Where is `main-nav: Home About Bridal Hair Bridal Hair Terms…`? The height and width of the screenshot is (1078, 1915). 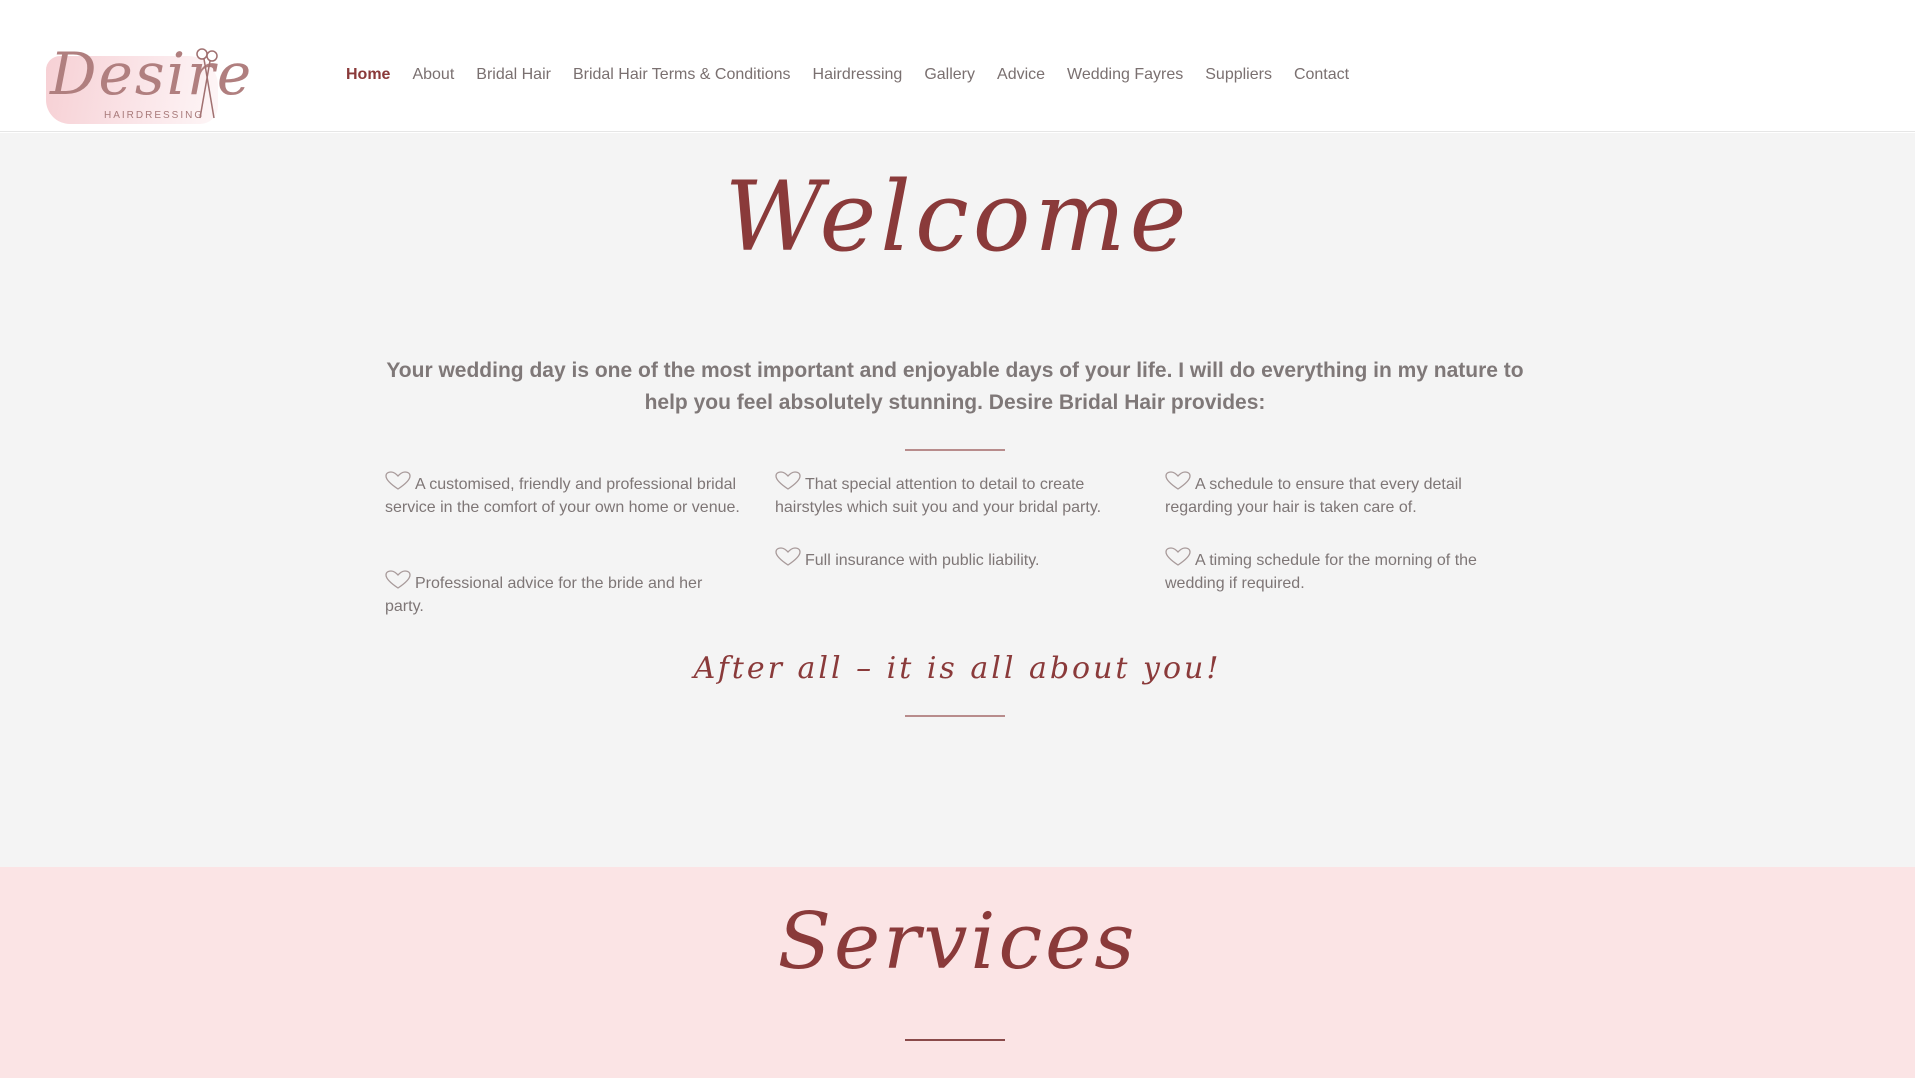
main-nav: Home About Bridal Hair Bridal Hair Terms… is located at coordinates (858, 77).